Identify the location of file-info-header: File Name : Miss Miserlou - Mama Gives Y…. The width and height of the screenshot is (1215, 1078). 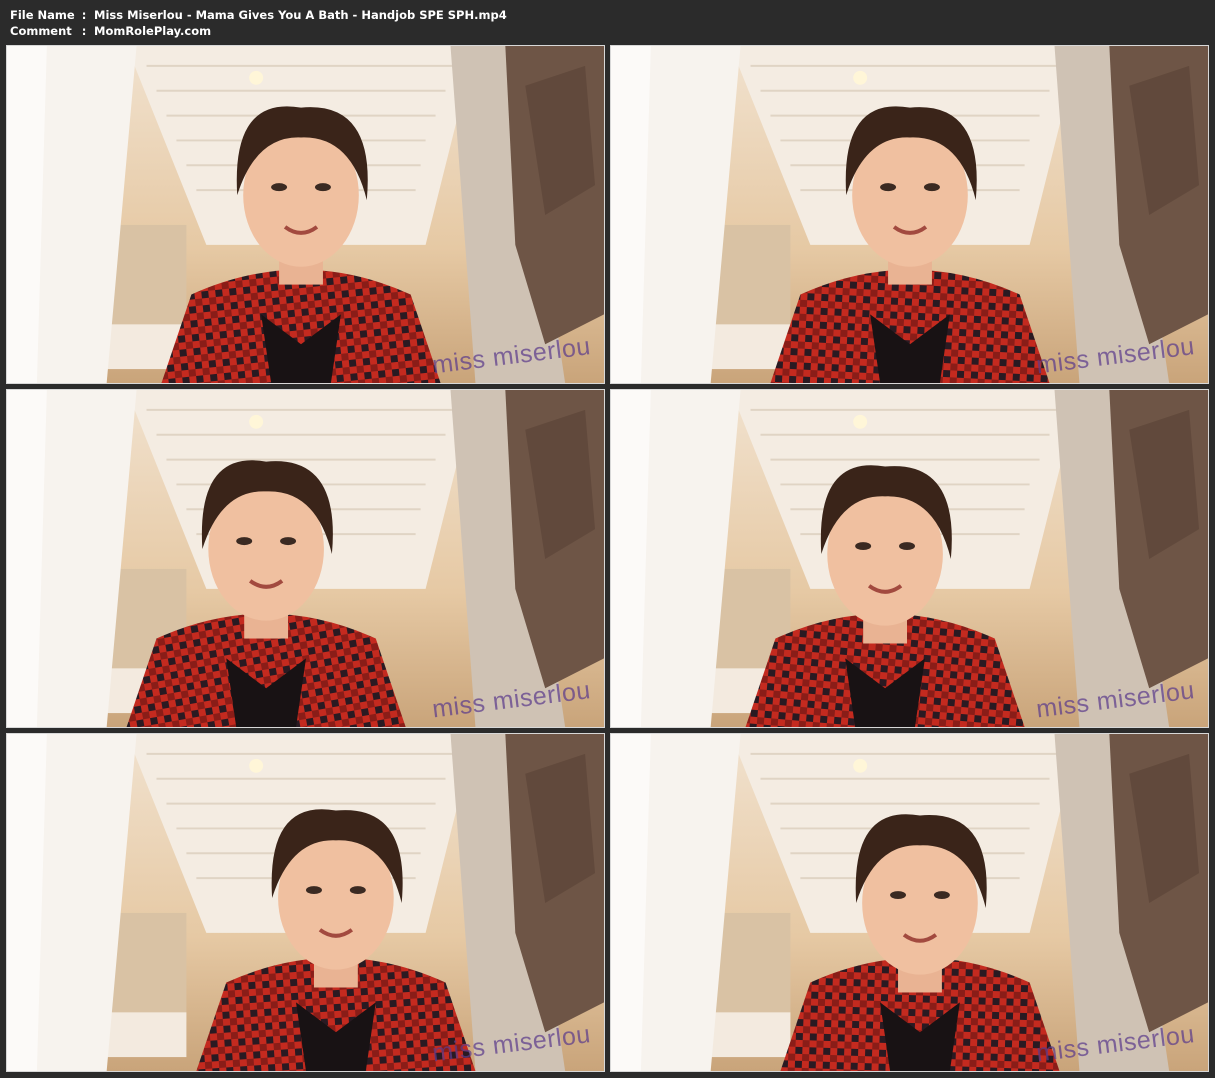
(258, 23).